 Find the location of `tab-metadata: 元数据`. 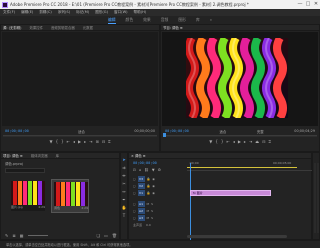

tab-metadata: 元数据 is located at coordinates (88, 27).